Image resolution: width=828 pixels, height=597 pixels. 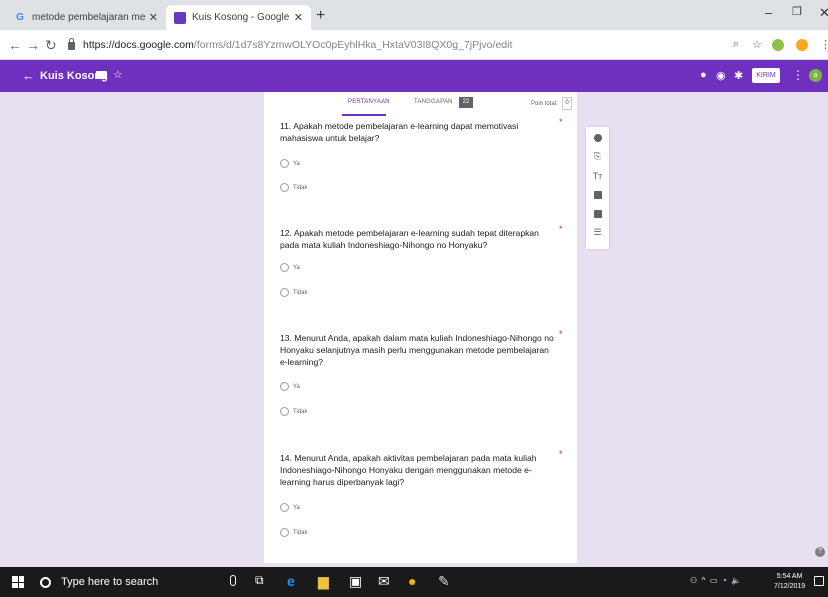 What do you see at coordinates (766, 75) in the screenshot?
I see `send-button: KIRIM` at bounding box center [766, 75].